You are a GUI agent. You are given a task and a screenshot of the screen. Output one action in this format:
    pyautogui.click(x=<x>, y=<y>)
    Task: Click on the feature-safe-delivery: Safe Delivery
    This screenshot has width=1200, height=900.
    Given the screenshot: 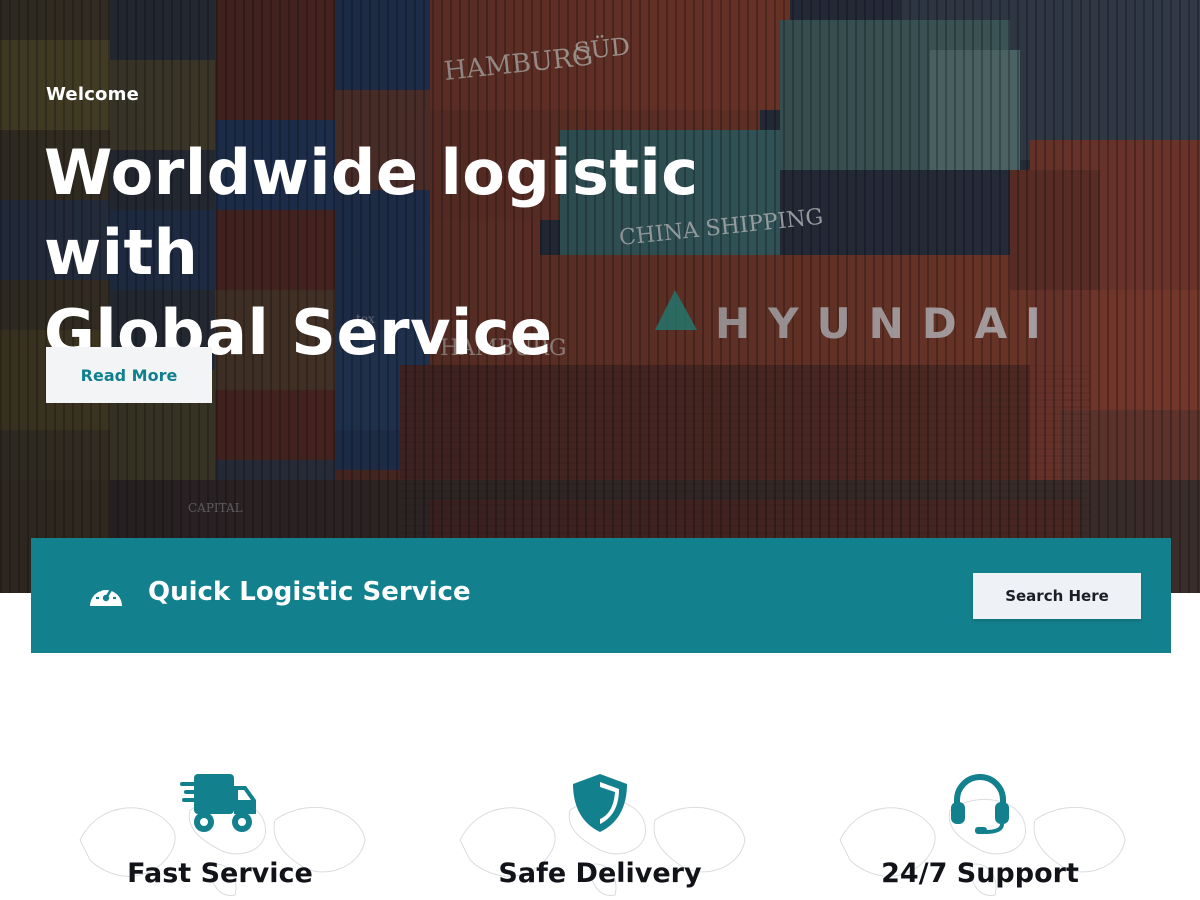 What is the action you would take?
    pyautogui.click(x=600, y=830)
    